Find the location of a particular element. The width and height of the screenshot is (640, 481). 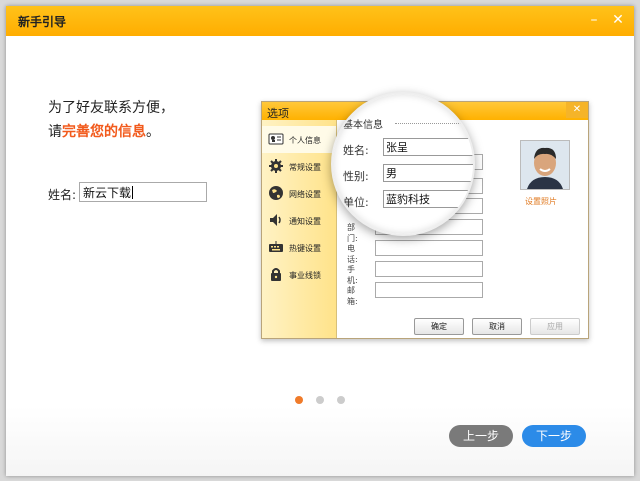

illustration-cancel-button: 取消 is located at coordinates (497, 326).